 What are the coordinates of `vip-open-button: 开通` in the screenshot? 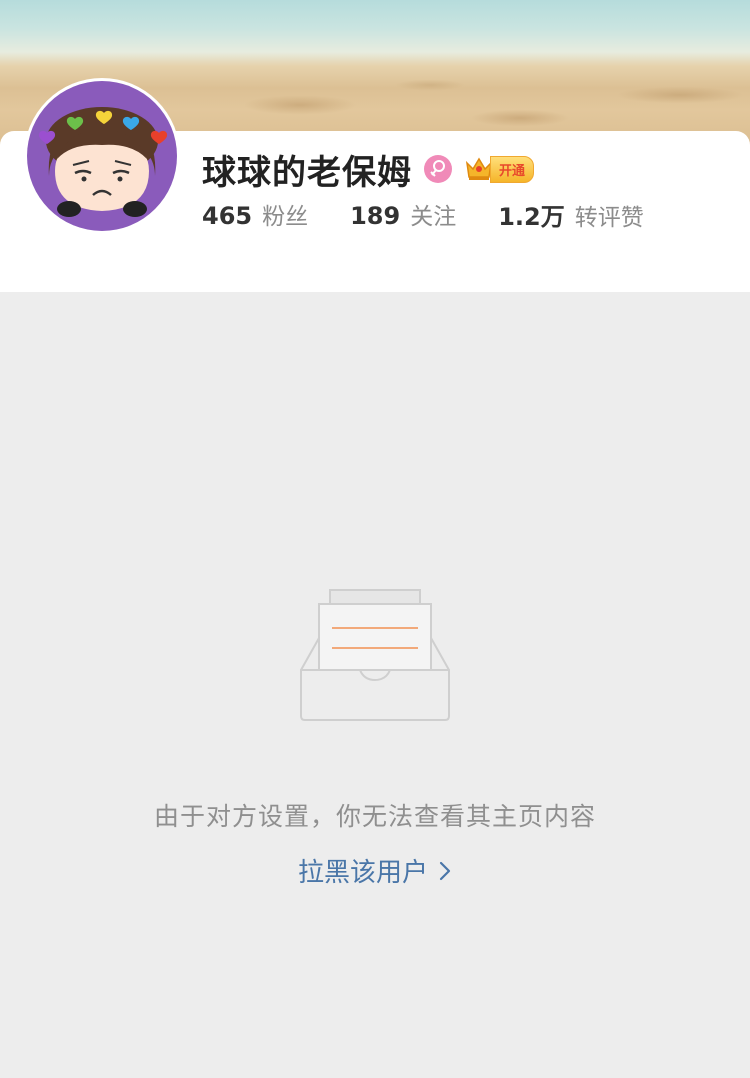 It's located at (499, 169).